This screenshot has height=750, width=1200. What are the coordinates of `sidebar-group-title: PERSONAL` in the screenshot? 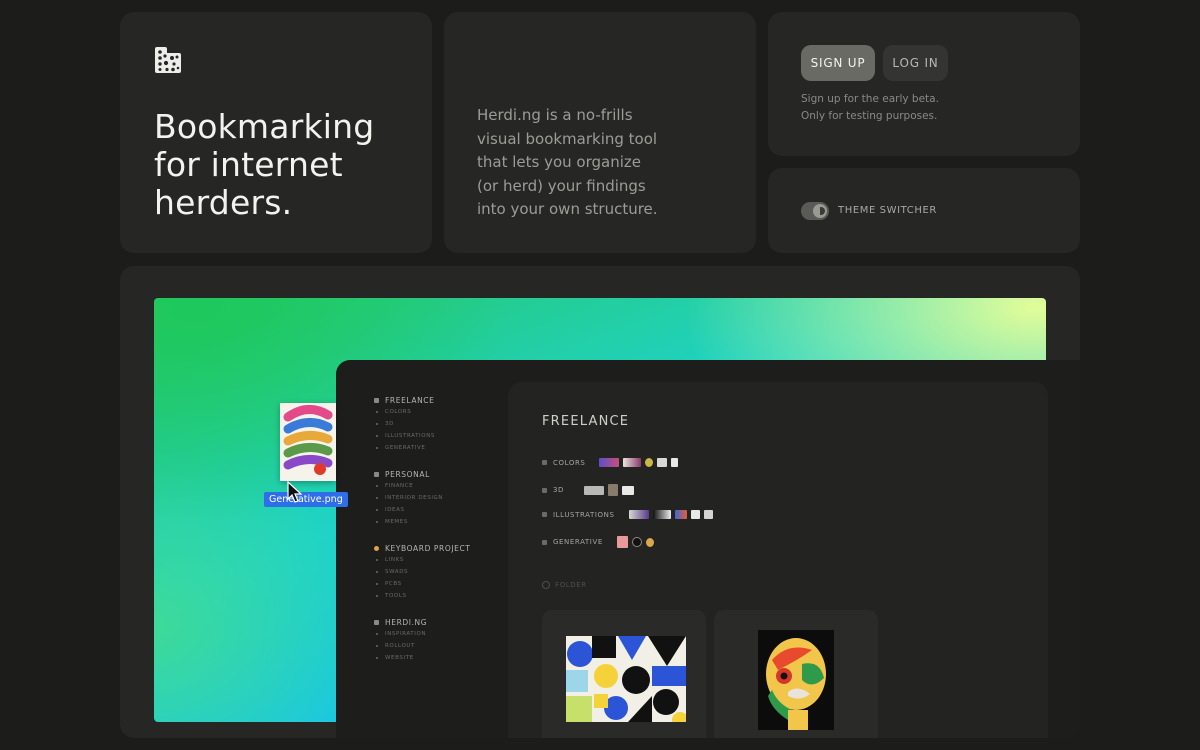 It's located at (444, 474).